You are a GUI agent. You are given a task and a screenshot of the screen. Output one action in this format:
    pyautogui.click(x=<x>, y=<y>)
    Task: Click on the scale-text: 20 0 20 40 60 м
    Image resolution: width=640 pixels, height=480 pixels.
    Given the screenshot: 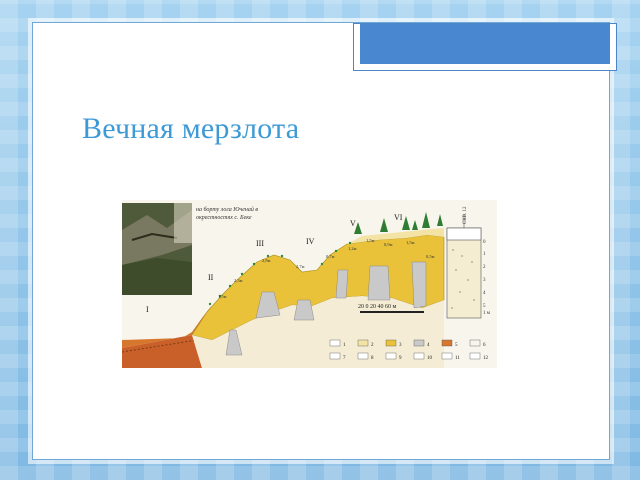 What is the action you would take?
    pyautogui.click(x=377, y=307)
    